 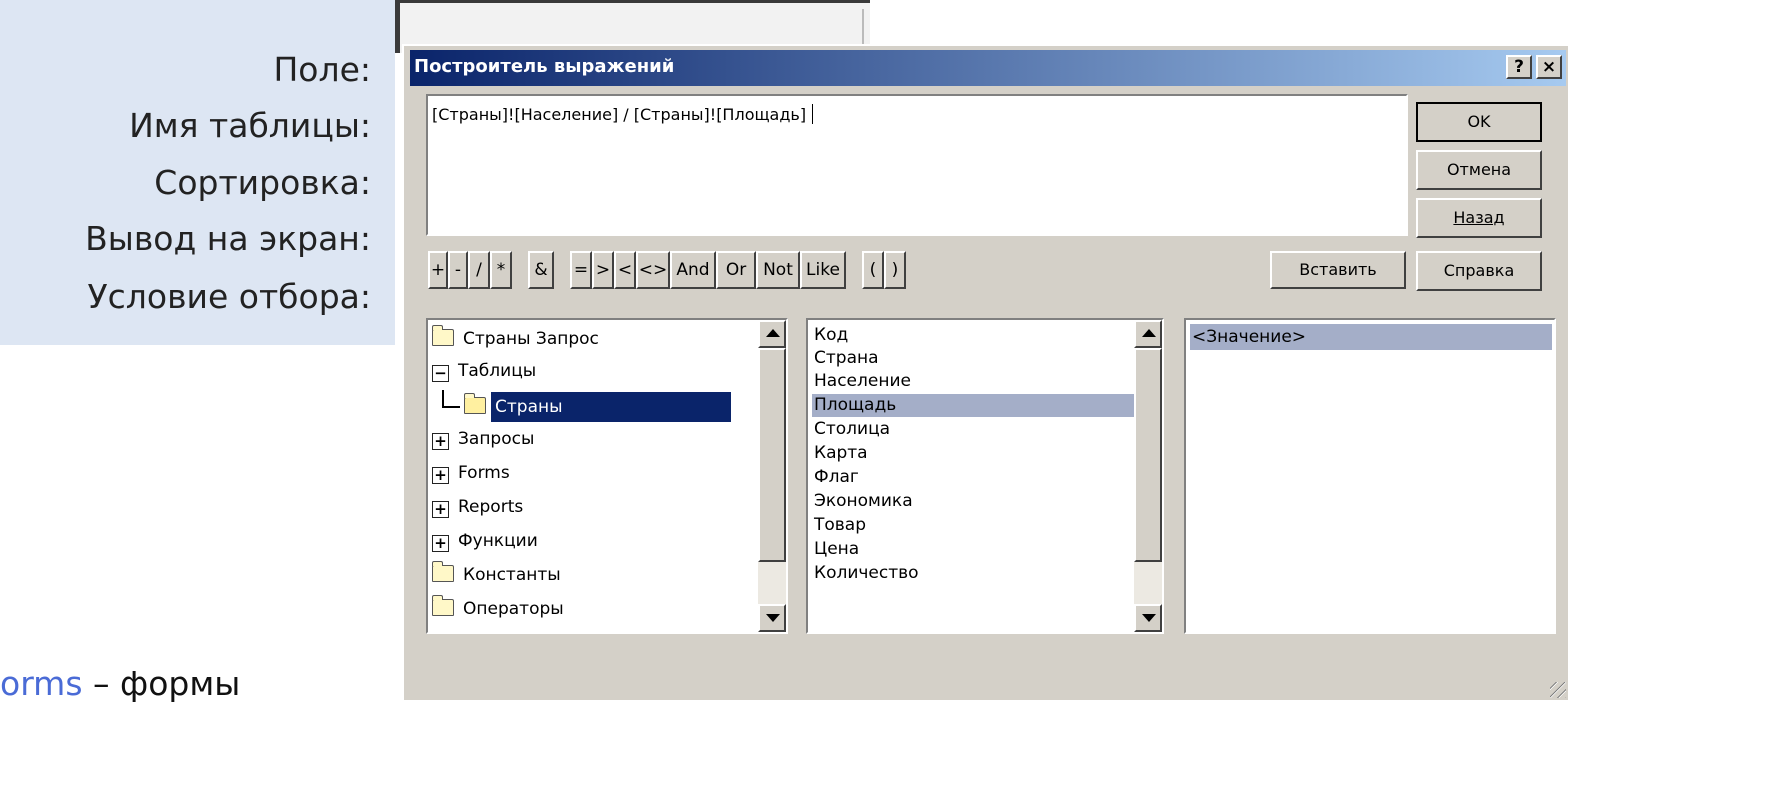 I want to click on tree-item-forms: + Forms, so click(x=473, y=473).